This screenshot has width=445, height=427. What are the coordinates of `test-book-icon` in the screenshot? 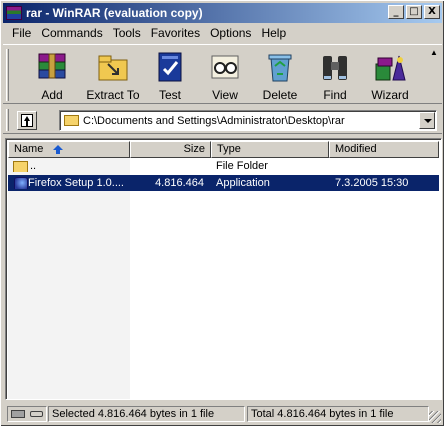 It's located at (170, 67).